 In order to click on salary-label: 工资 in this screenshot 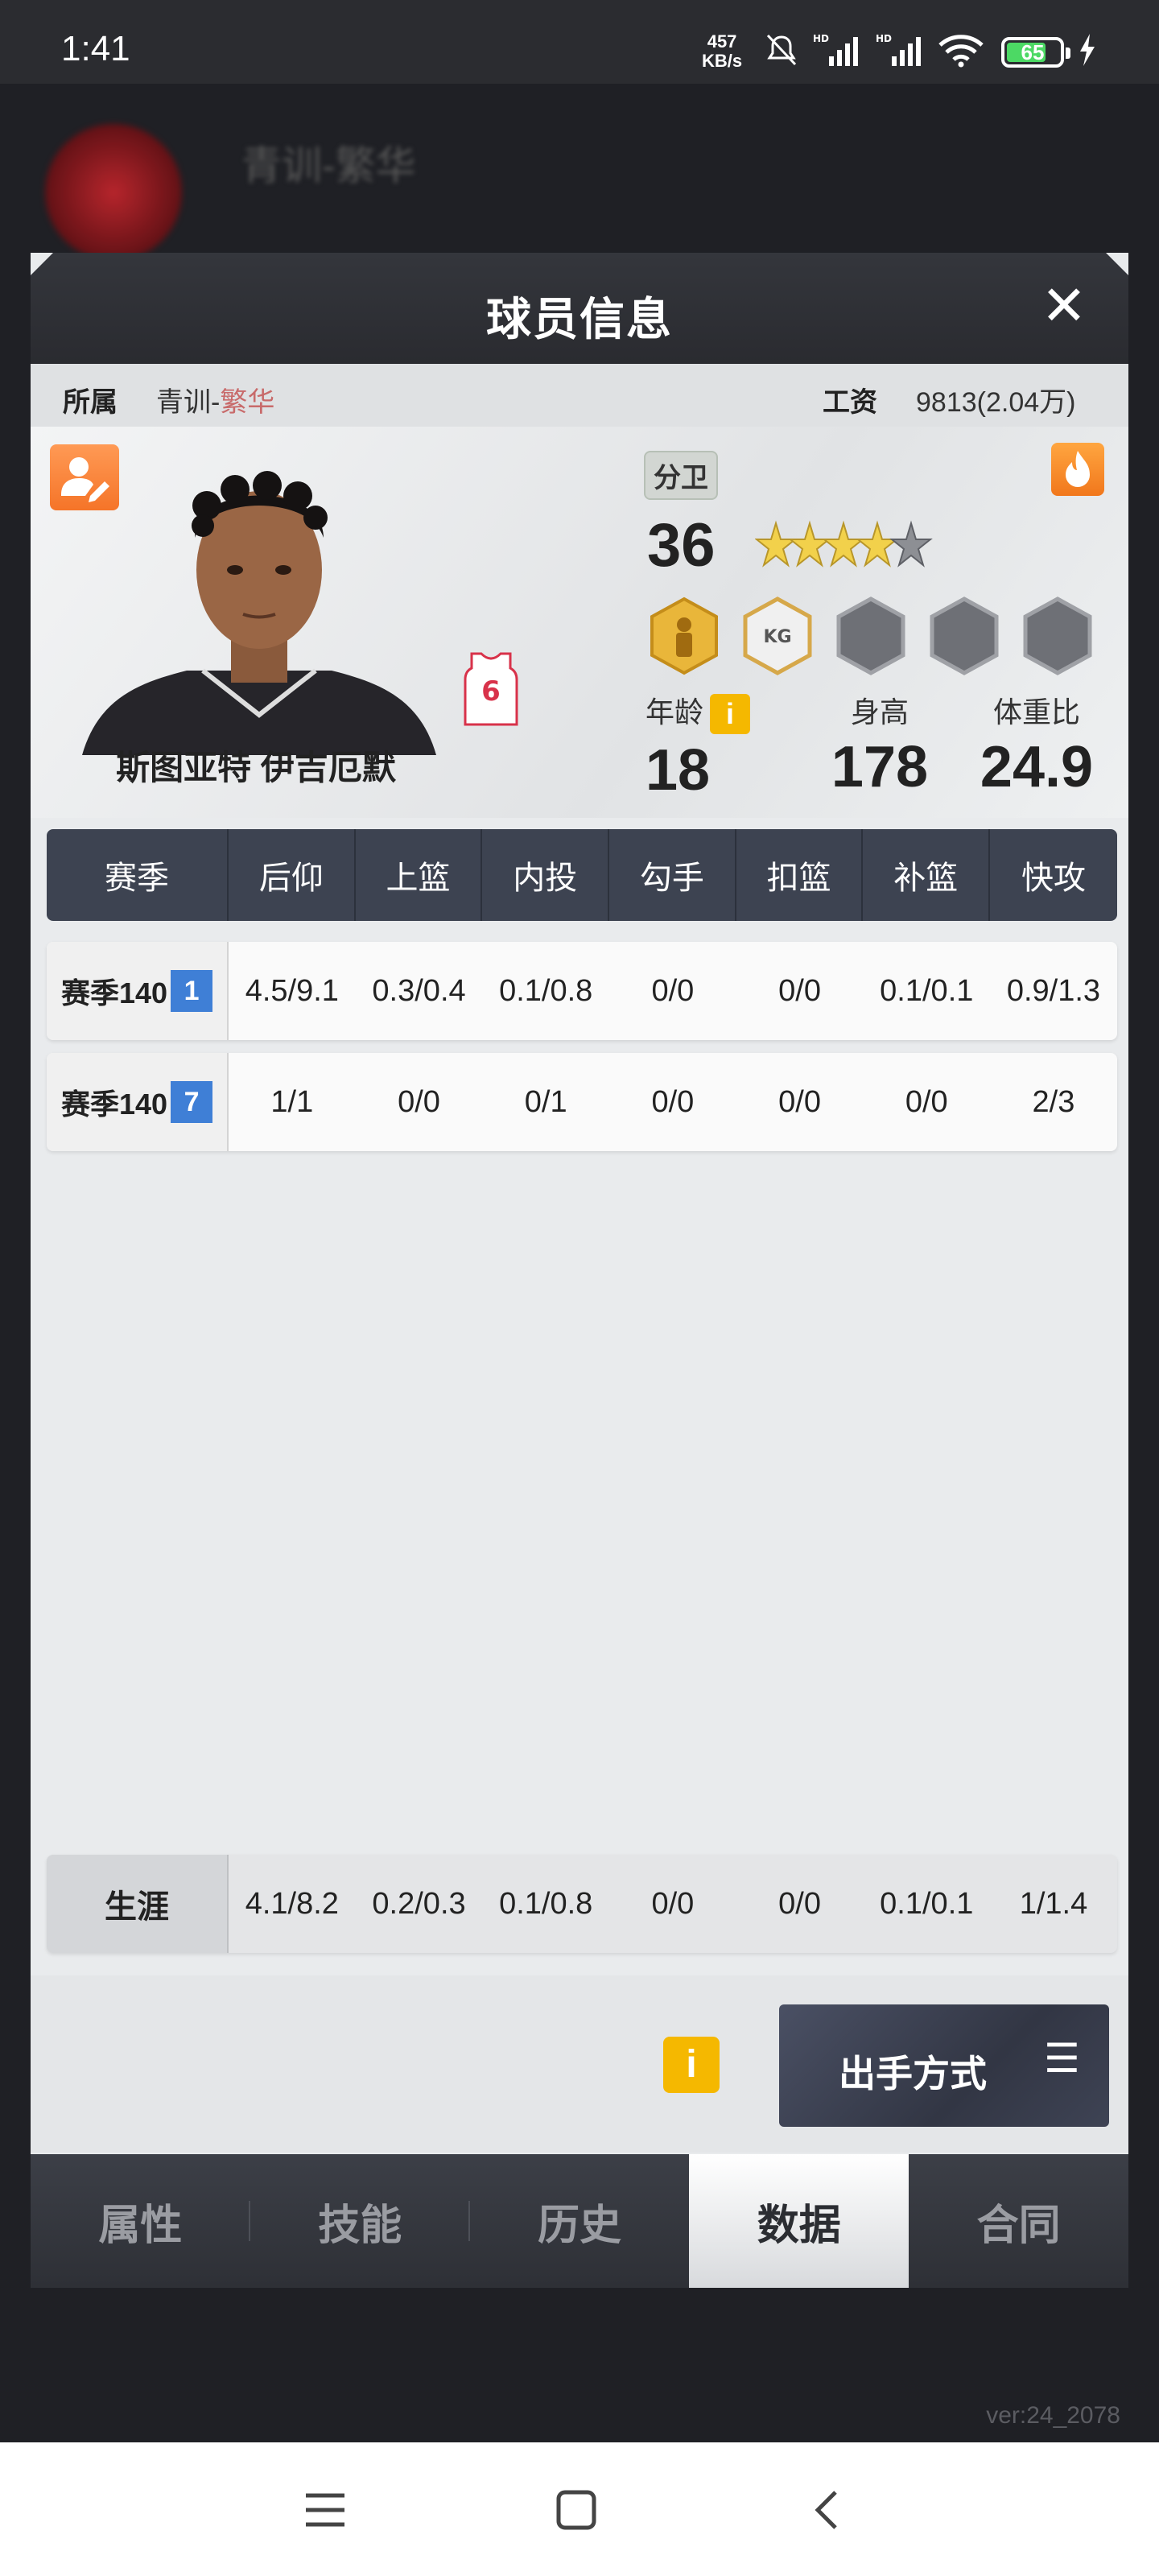, I will do `click(850, 402)`.